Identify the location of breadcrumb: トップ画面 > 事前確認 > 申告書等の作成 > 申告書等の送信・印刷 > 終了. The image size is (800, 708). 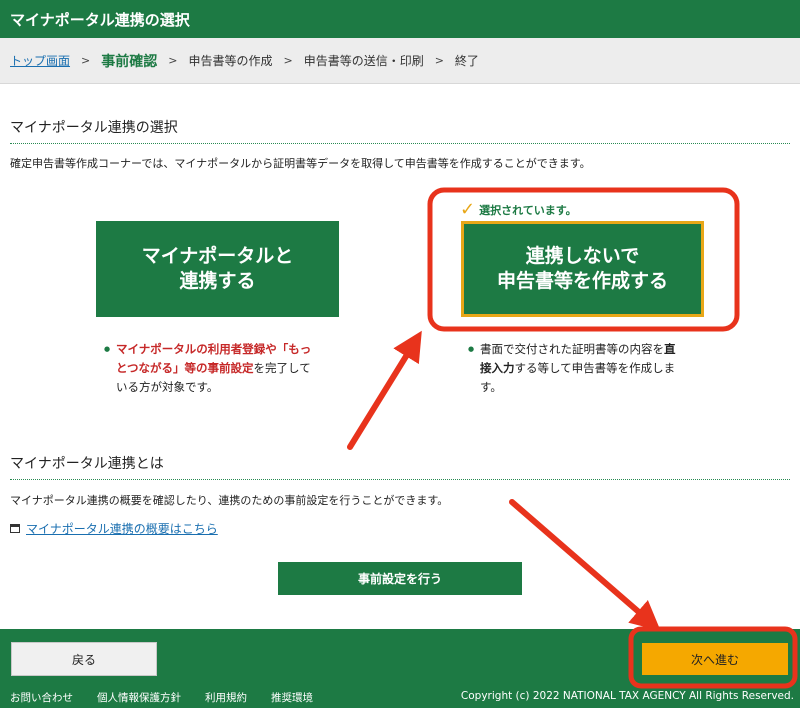
(400, 61).